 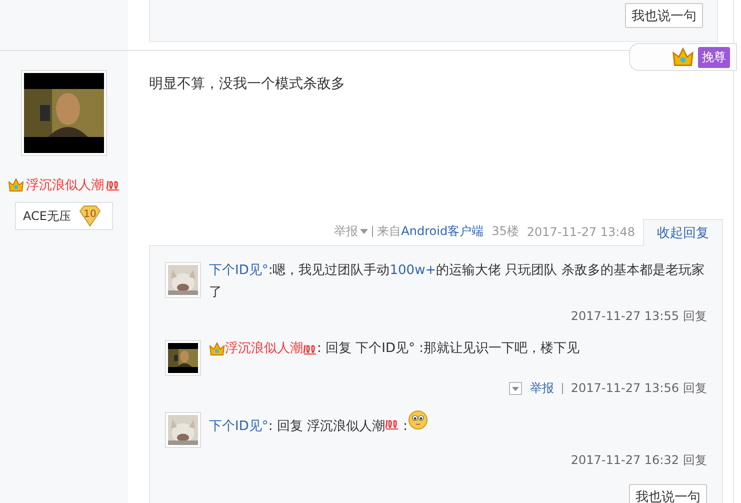 What do you see at coordinates (580, 231) in the screenshot?
I see `post-time: 2017-11-27 13:48` at bounding box center [580, 231].